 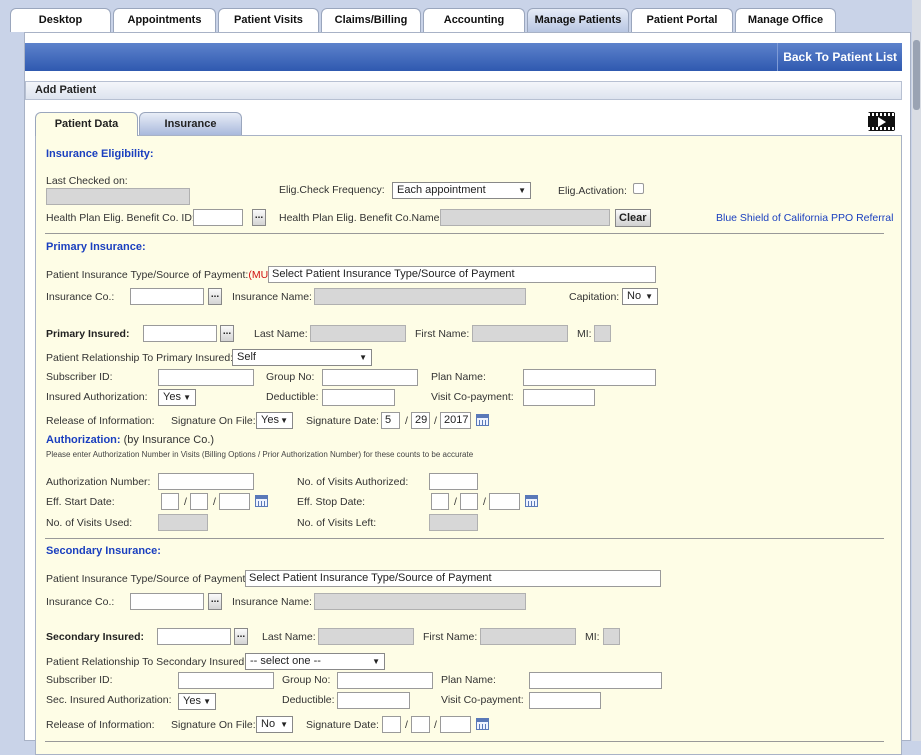 I want to click on tab-manage-office: Manage Office, so click(x=785, y=20).